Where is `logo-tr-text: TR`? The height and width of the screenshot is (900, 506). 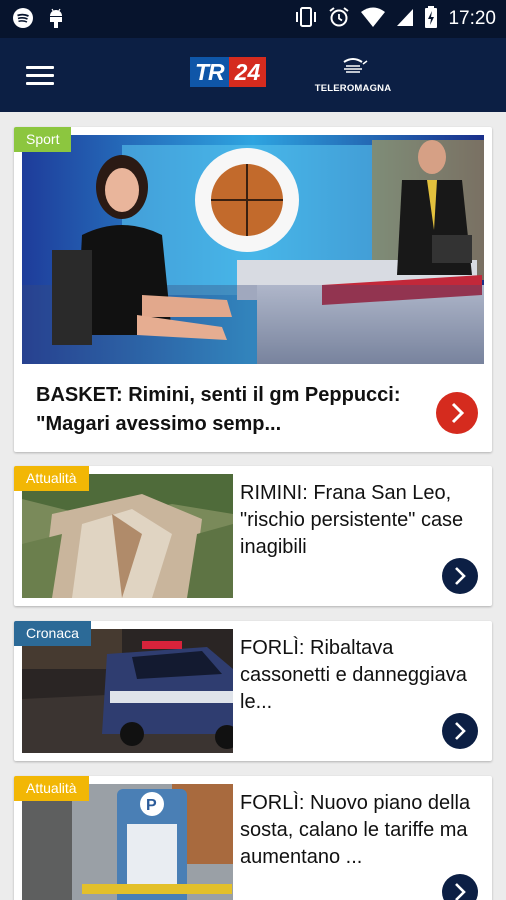
logo-tr-text: TR is located at coordinates (209, 72).